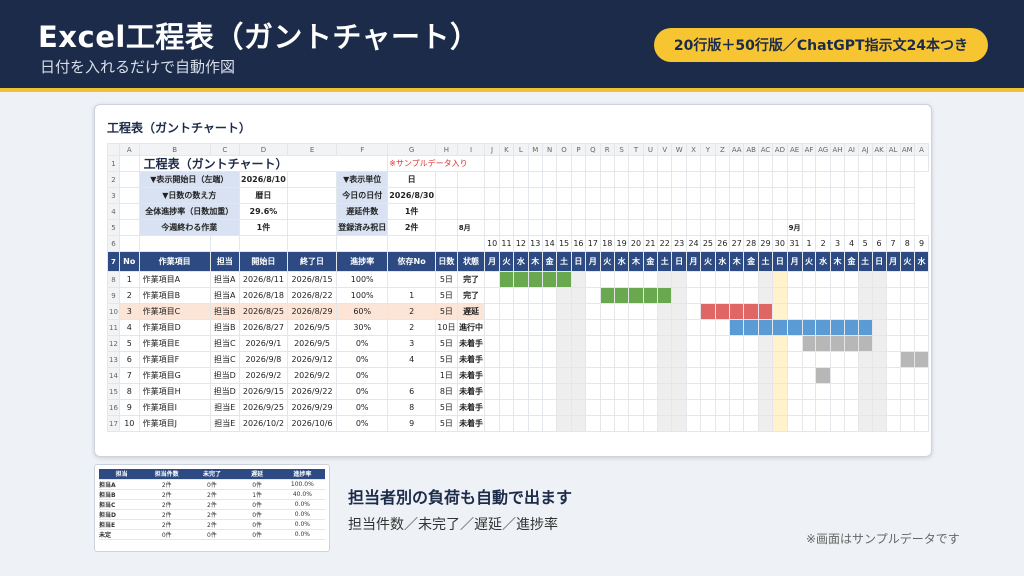 This screenshot has height=576, width=1024. What do you see at coordinates (224, 311) in the screenshot?
I see `task-owner: 担当B` at bounding box center [224, 311].